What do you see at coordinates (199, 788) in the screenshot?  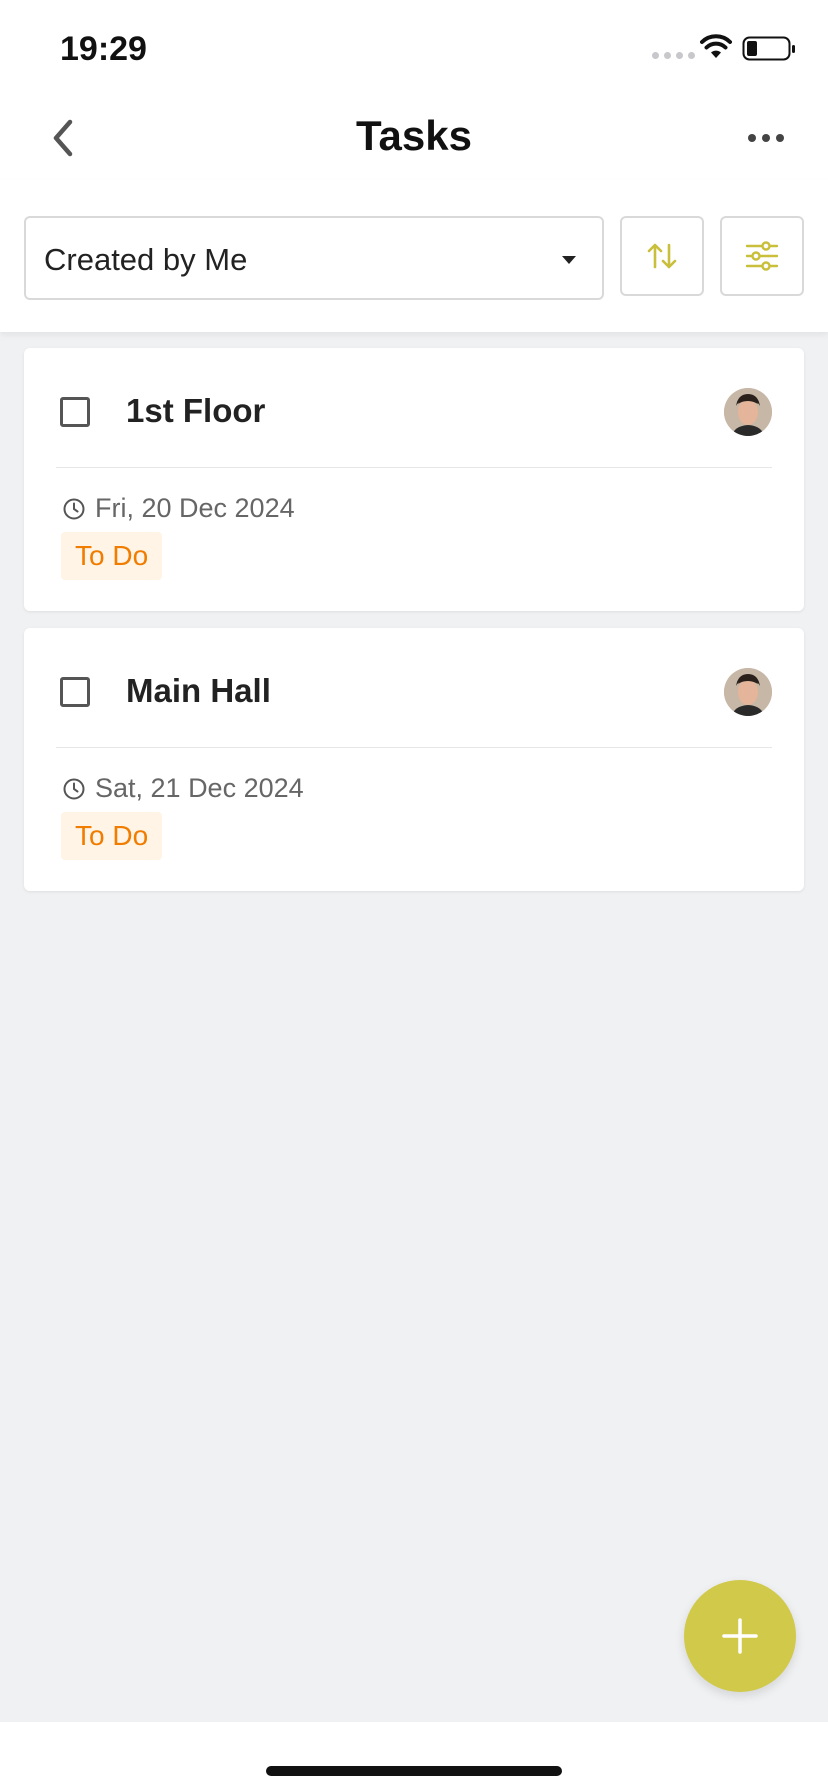 I see `task-due-date: Sat, 21 Dec 2024` at bounding box center [199, 788].